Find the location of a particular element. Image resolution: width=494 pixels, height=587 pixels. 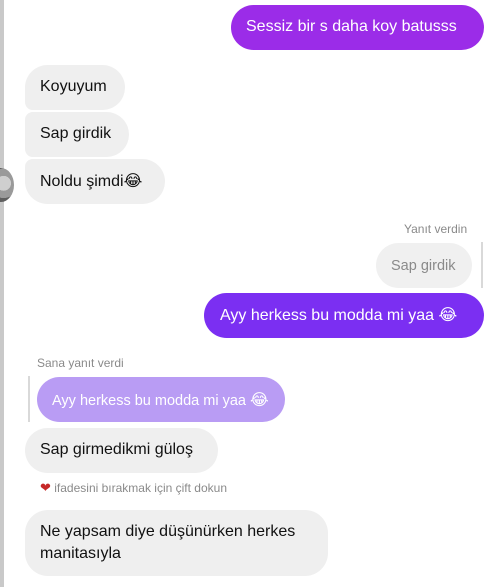

quoted-text: Ayy herkess bu modda mi yaa is located at coordinates (149, 401).